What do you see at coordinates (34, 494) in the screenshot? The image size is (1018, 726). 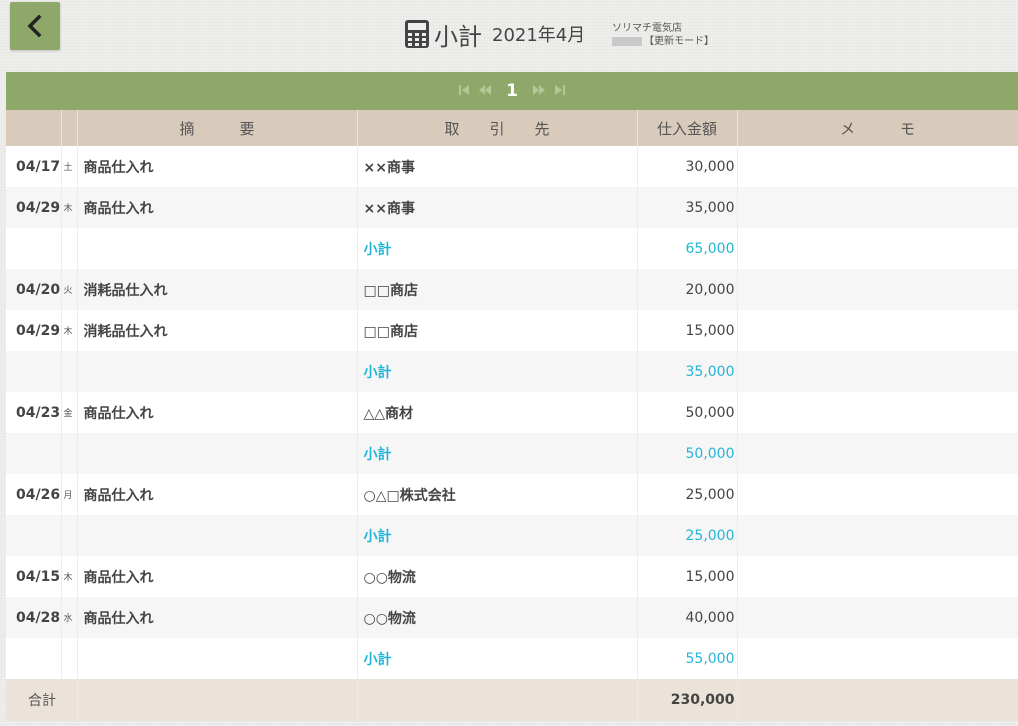 I see `row-date: 04/26` at bounding box center [34, 494].